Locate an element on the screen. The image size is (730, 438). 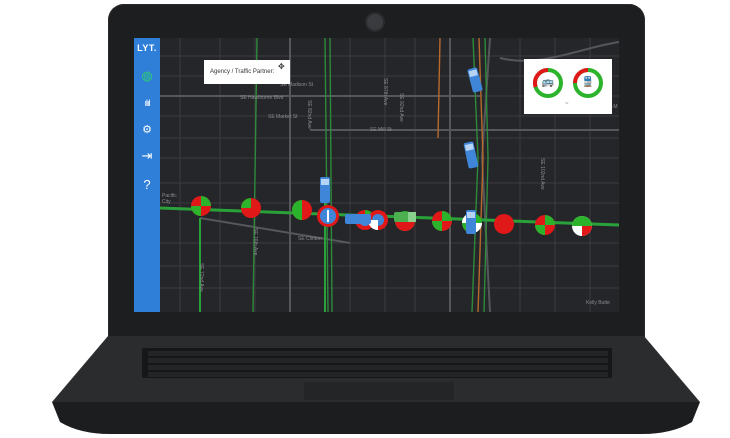
webcam is located at coordinates (375, 22).